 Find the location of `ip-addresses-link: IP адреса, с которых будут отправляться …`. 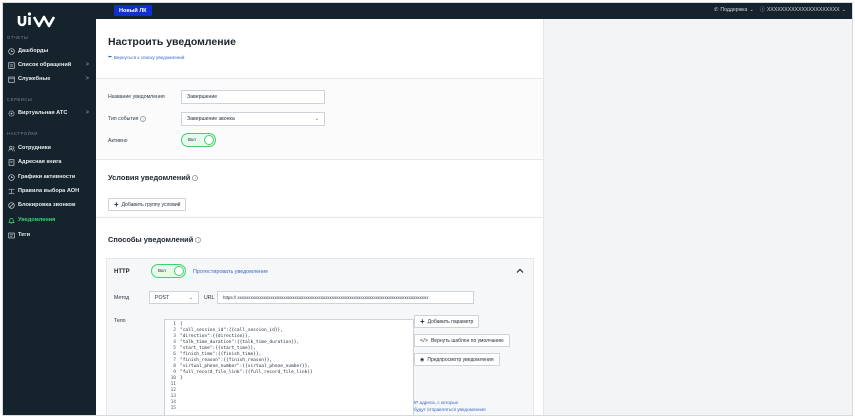

ip-addresses-link: IP адреса, с которых будут отправляться … is located at coordinates (450, 406).